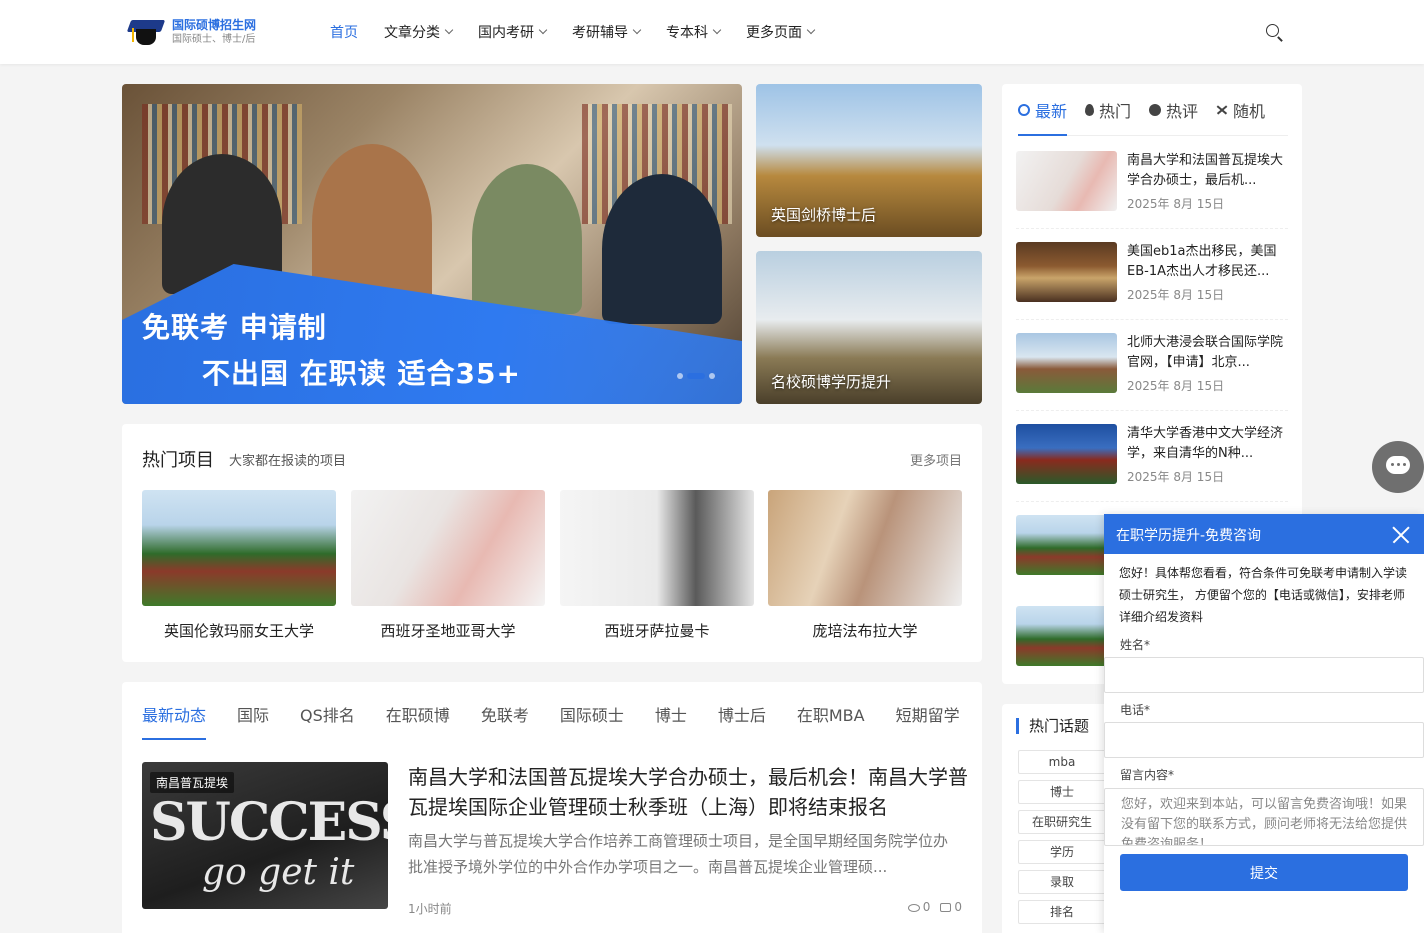 This screenshot has height=933, width=1424. What do you see at coordinates (419, 32) in the screenshot?
I see `nav-categories: 文章分类` at bounding box center [419, 32].